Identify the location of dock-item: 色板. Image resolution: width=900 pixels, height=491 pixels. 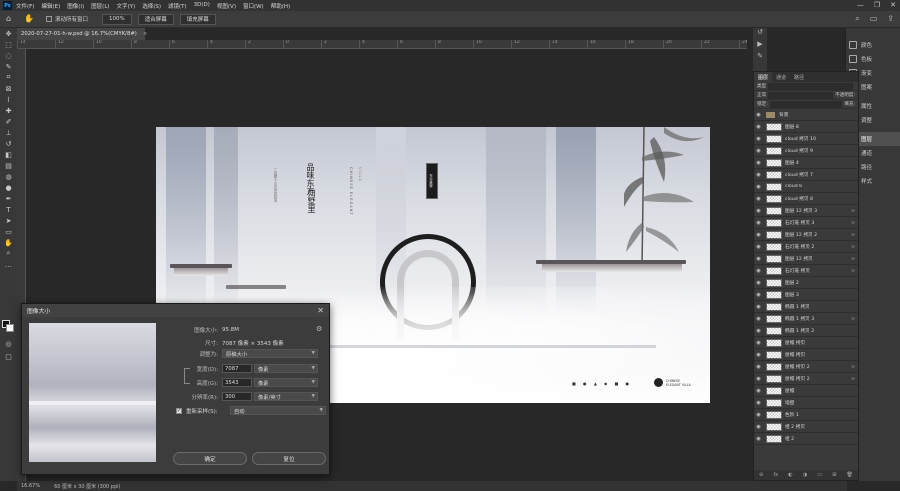
(873, 59).